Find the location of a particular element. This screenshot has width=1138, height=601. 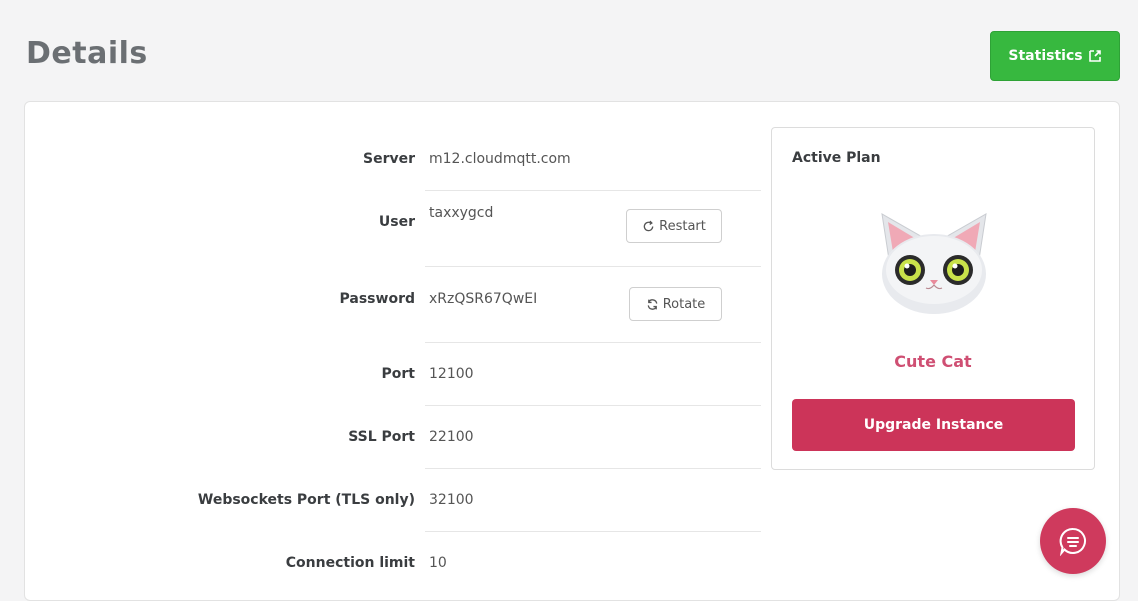

port-label: Port is located at coordinates (398, 374).